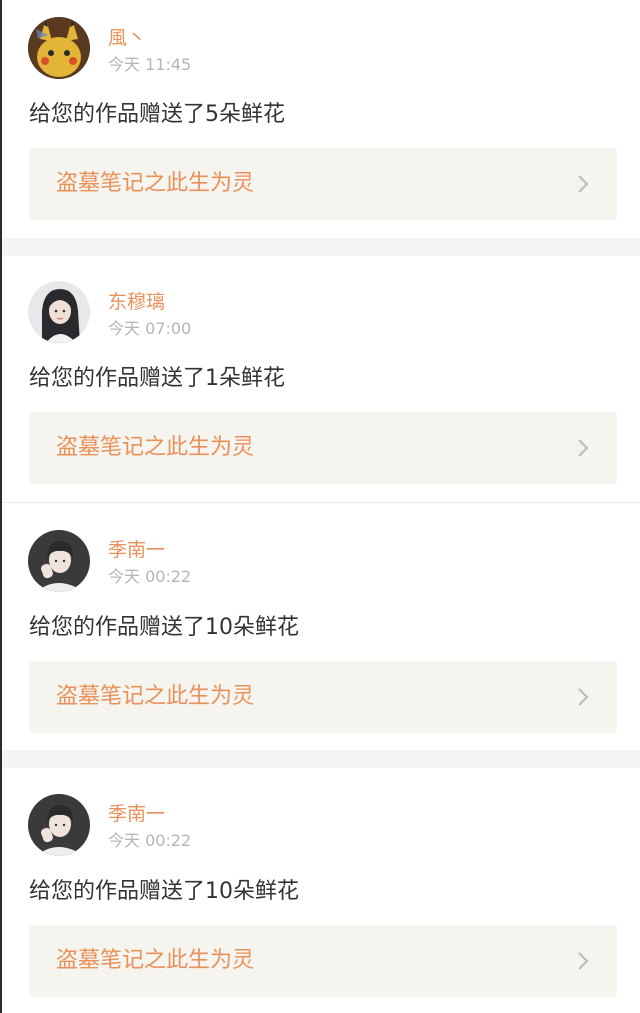 Image resolution: width=640 pixels, height=1013 pixels. Describe the element at coordinates (150, 64) in the screenshot. I see `timestamp: 今天 11:45` at that location.